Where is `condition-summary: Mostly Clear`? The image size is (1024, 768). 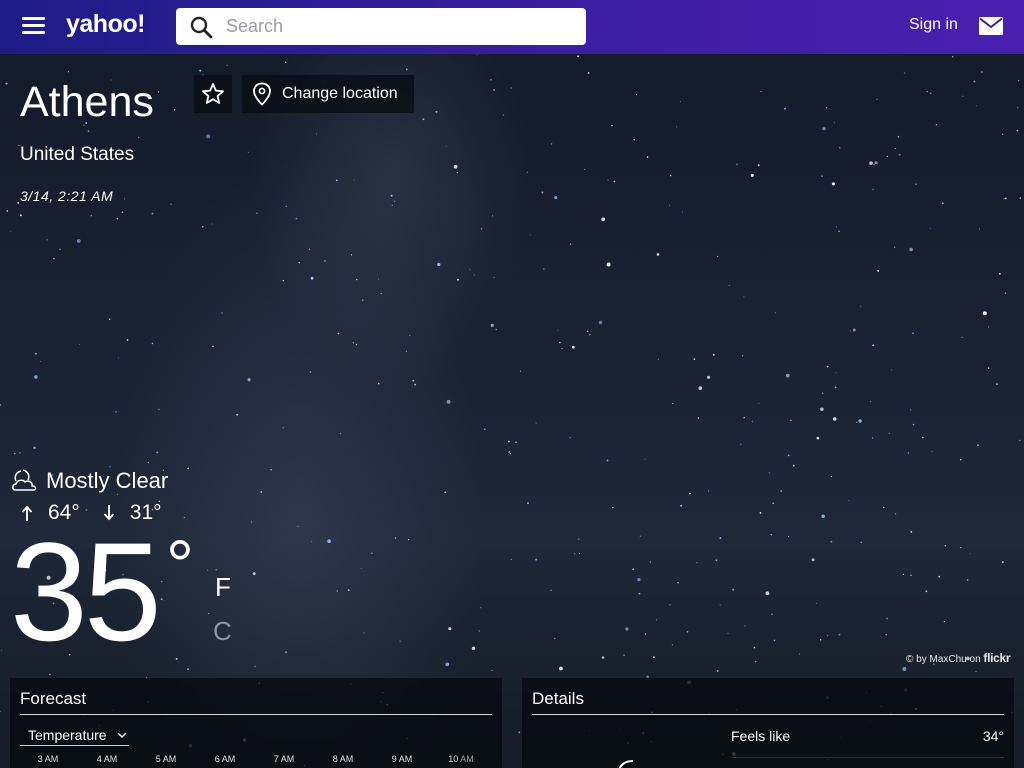 condition-summary: Mostly Clear is located at coordinates (107, 480).